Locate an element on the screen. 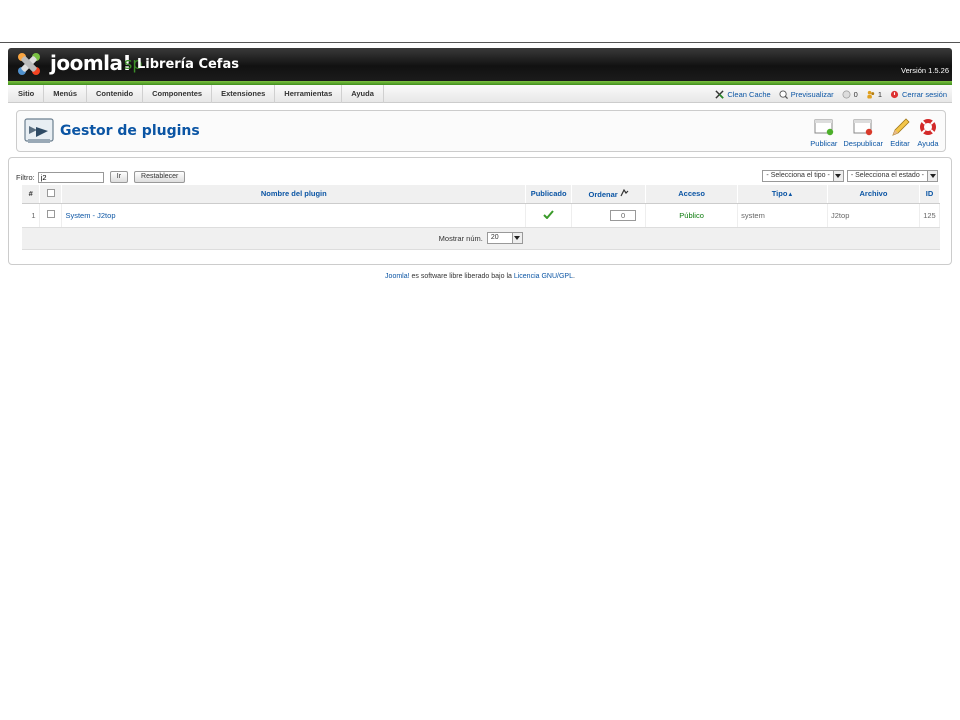  type-select-value: - Selecciona el tipo - is located at coordinates (798, 175).